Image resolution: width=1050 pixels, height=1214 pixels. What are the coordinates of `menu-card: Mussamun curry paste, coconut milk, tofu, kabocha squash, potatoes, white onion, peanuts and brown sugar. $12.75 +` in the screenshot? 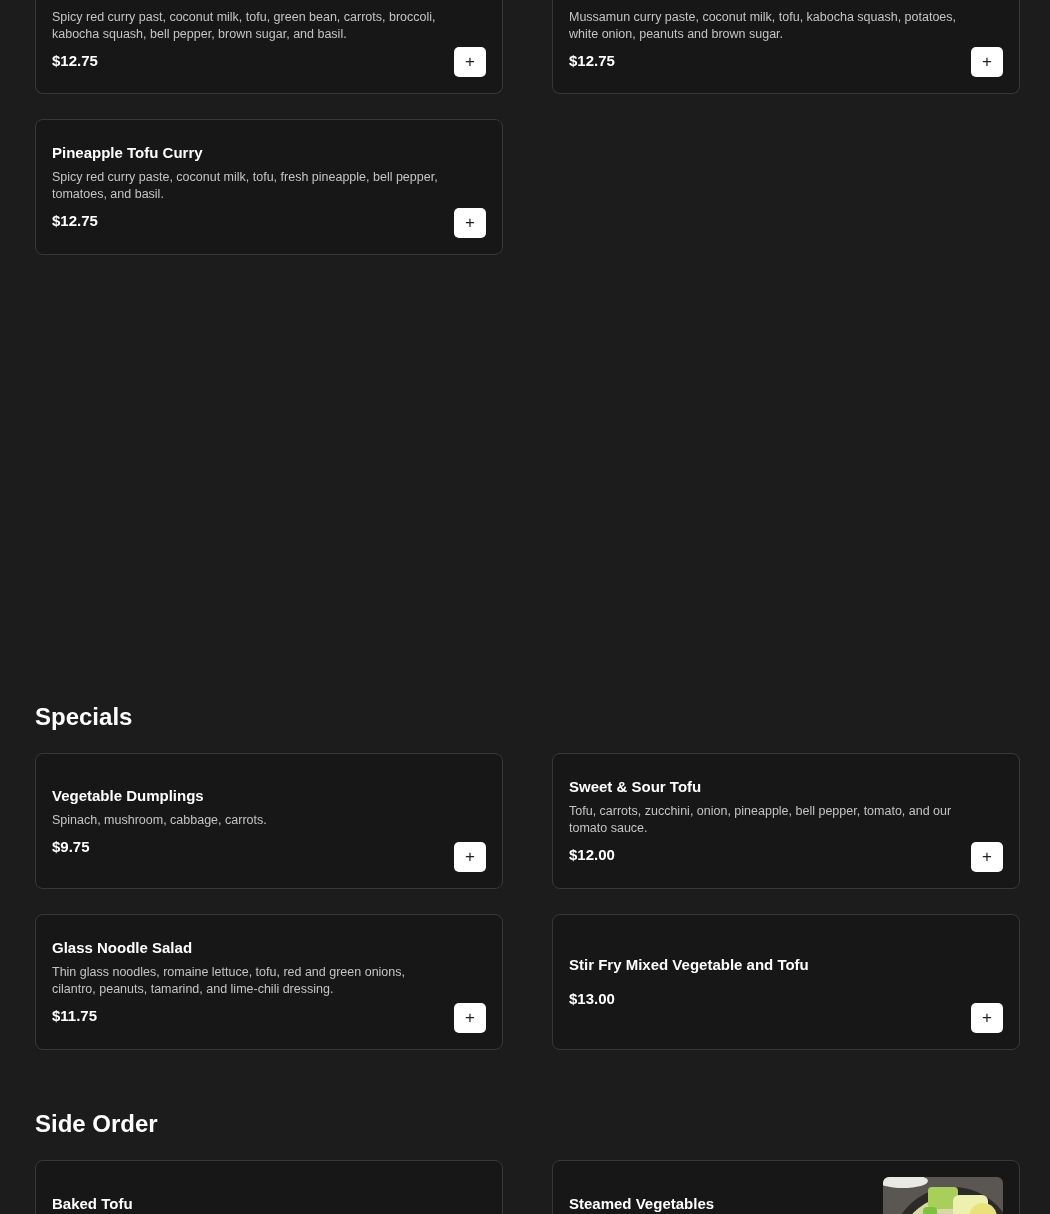 It's located at (786, 47).